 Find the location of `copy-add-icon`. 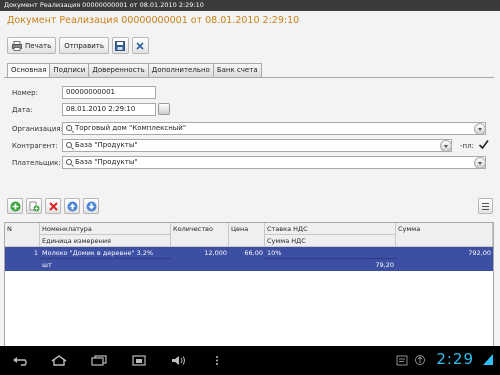

copy-add-icon is located at coordinates (34, 206).